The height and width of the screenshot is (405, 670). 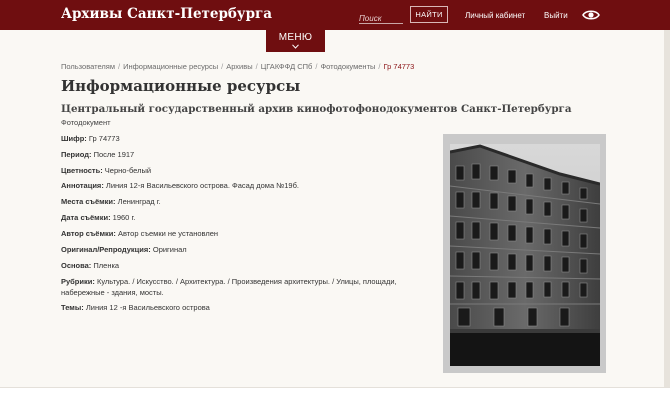 I want to click on field-date: Дата съёмки: 1960 г., so click(x=246, y=217).